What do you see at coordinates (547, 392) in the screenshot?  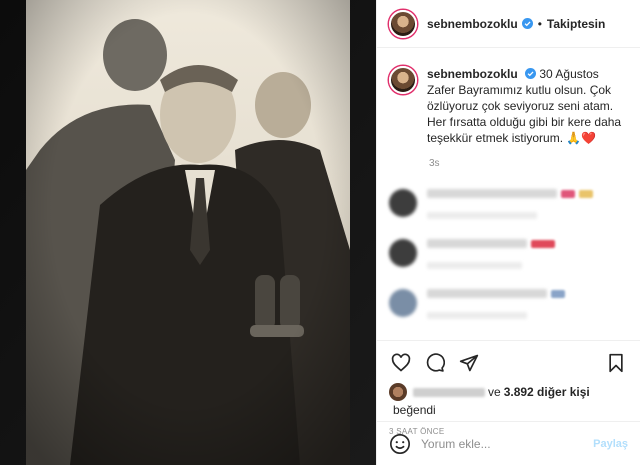 I see `likes-count: 3.892 diğer kişi` at bounding box center [547, 392].